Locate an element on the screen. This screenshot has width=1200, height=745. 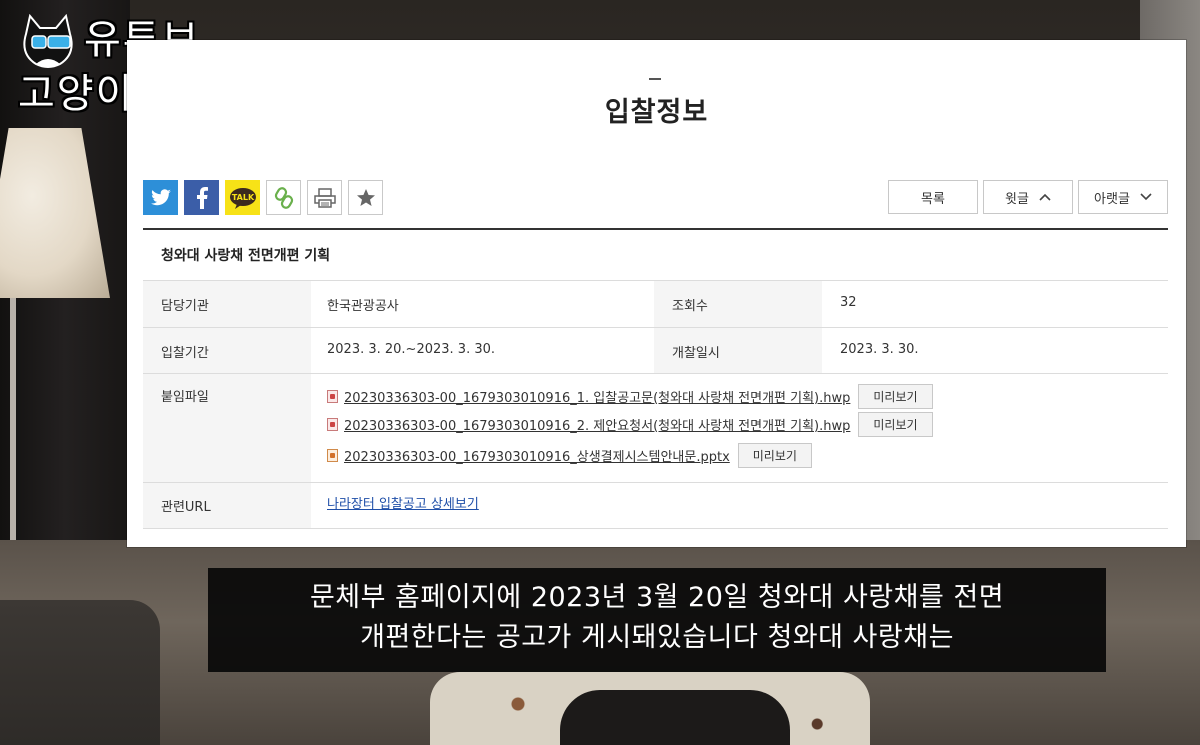
chevron-down-icon is located at coordinates (1146, 197).